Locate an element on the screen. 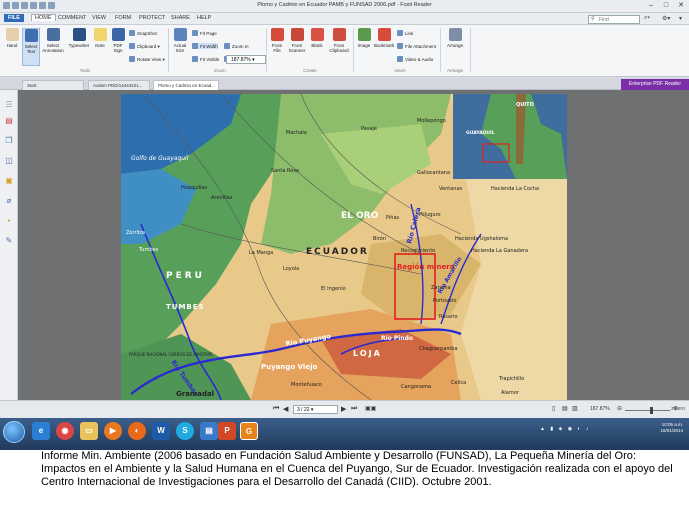 Image resolution: width=689 pixels, height=517 pixels. menu-protect: PROTECT is located at coordinates (152, 18).